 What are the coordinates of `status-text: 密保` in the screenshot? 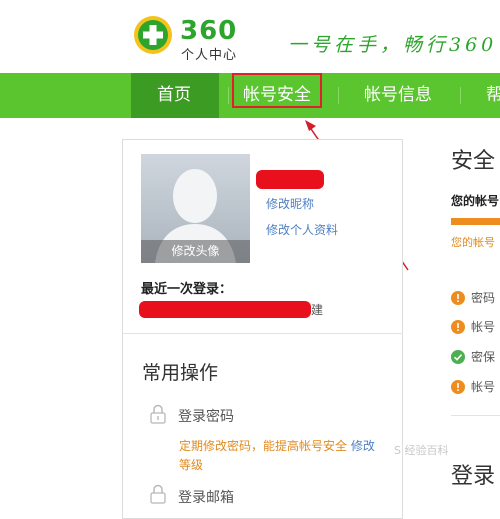 It's located at (483, 357).